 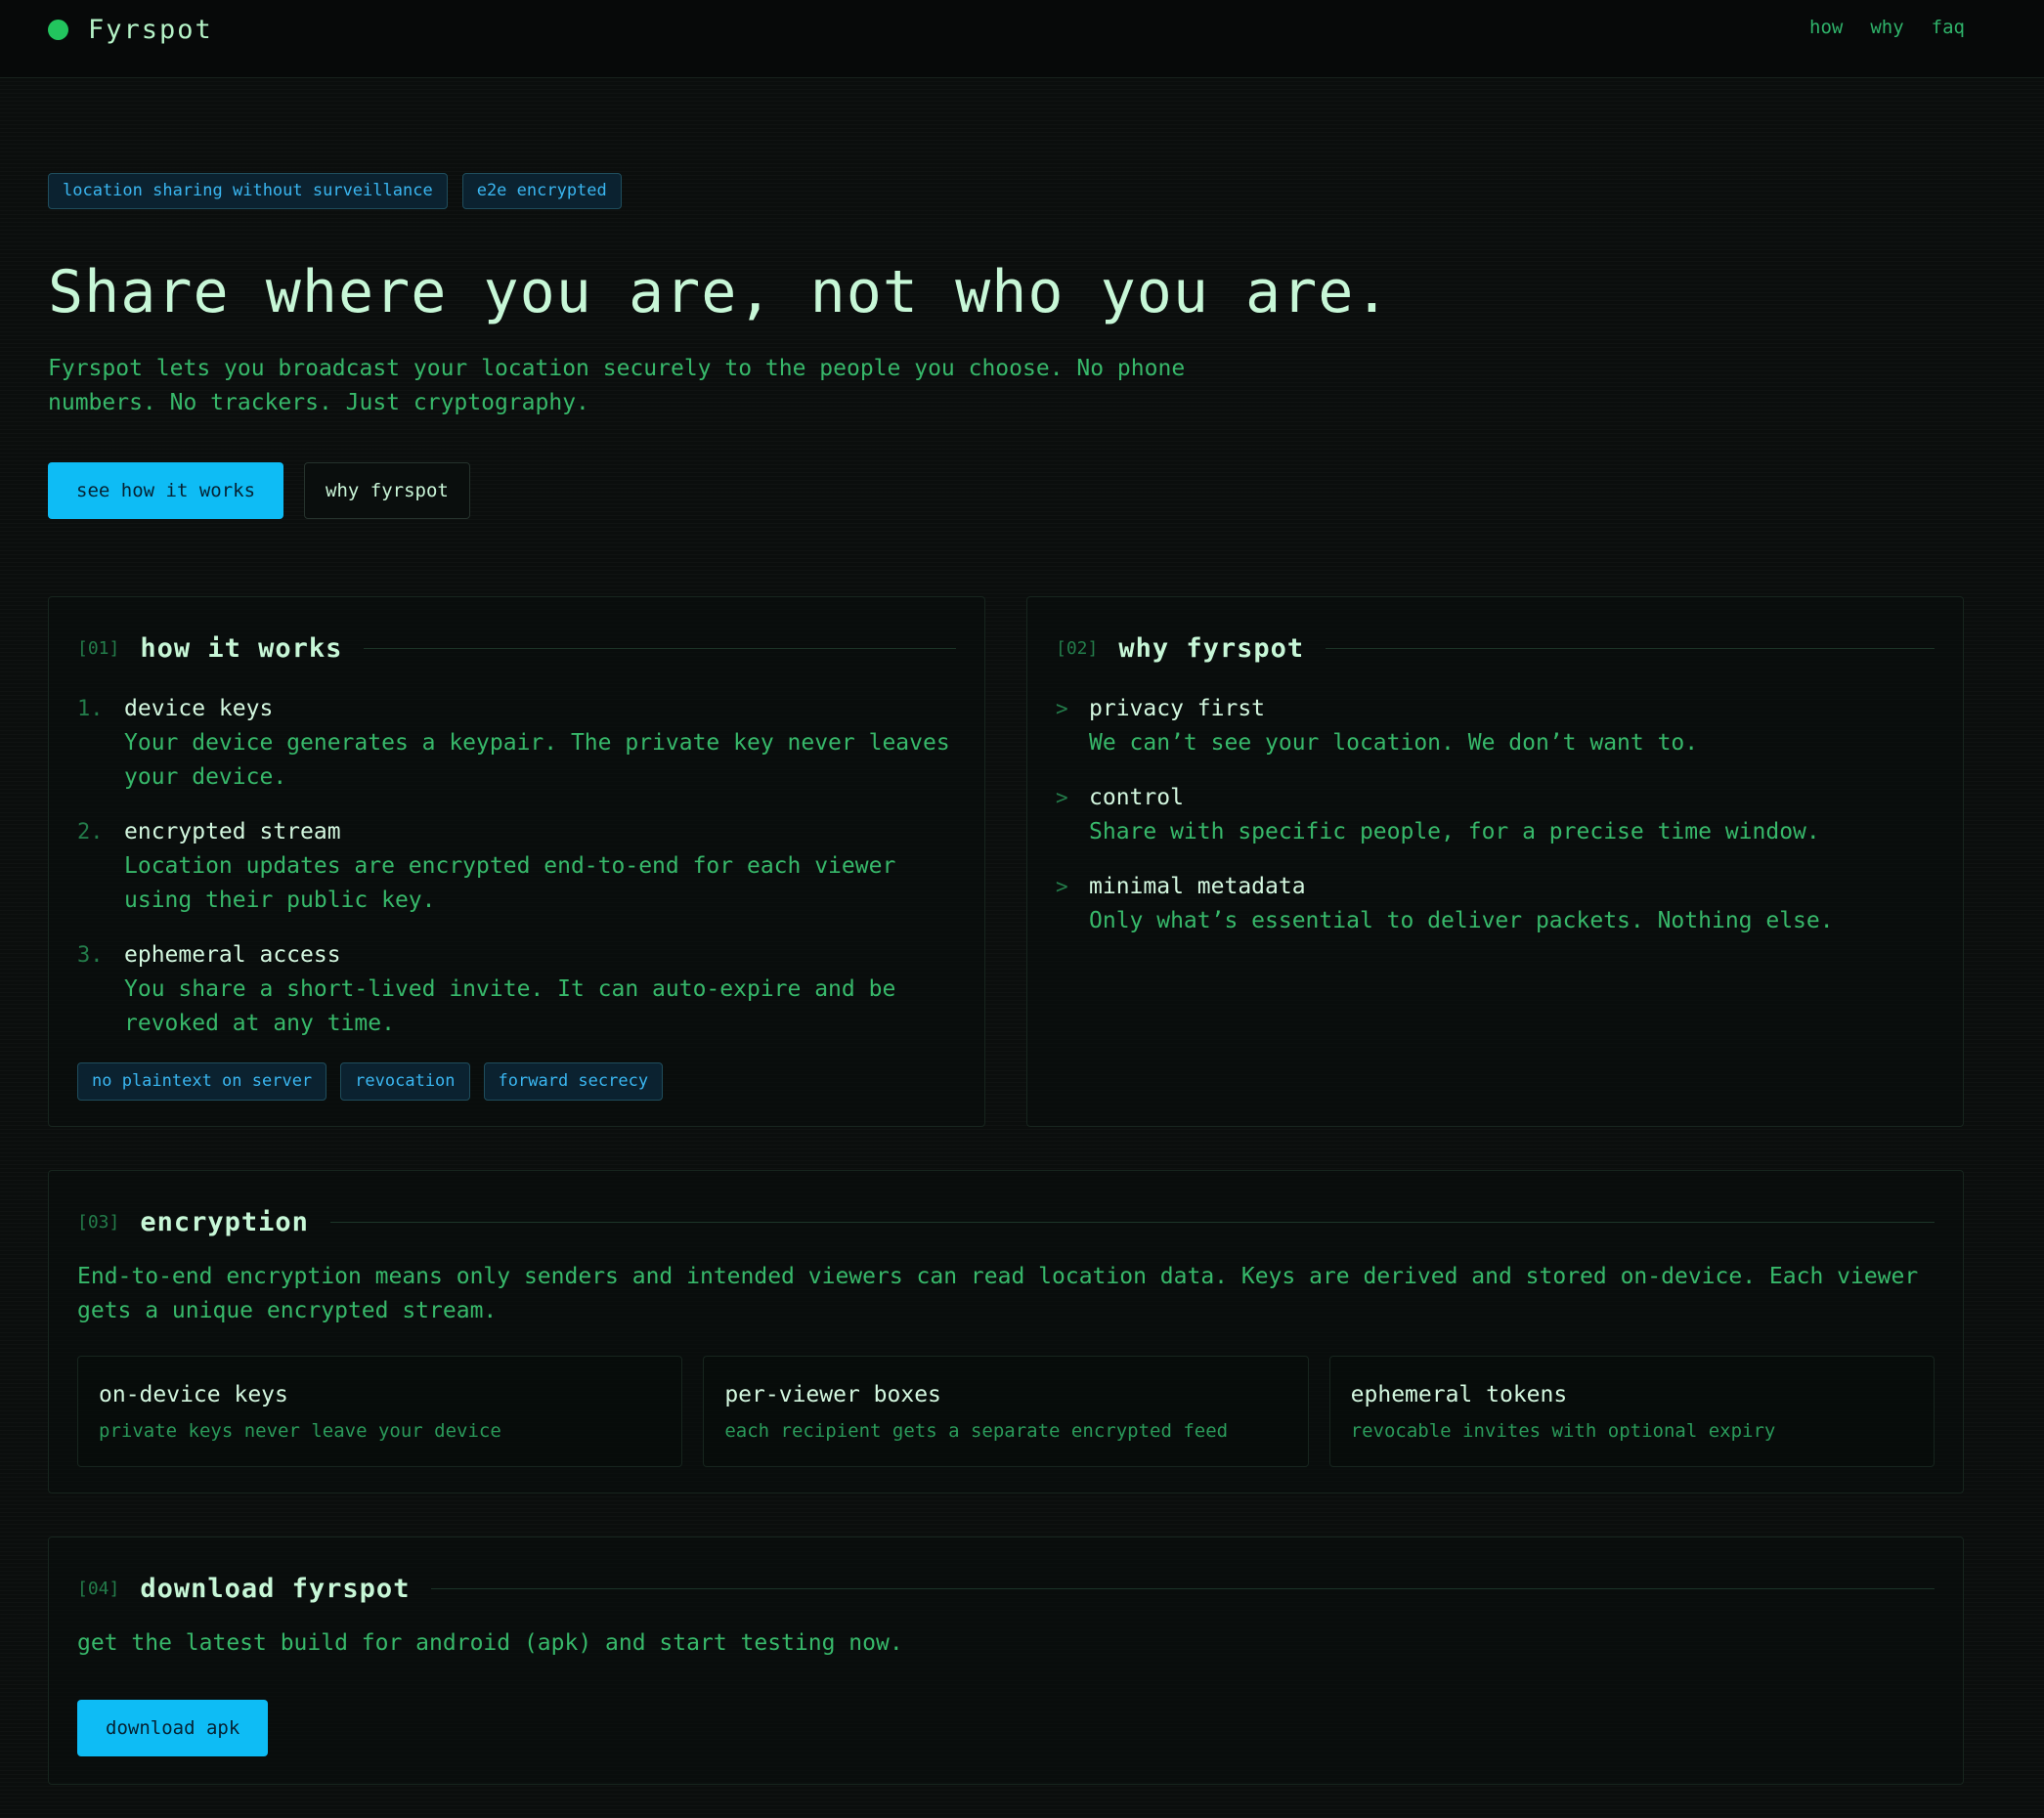 I want to click on main-nav: how why faq, so click(x=1887, y=27).